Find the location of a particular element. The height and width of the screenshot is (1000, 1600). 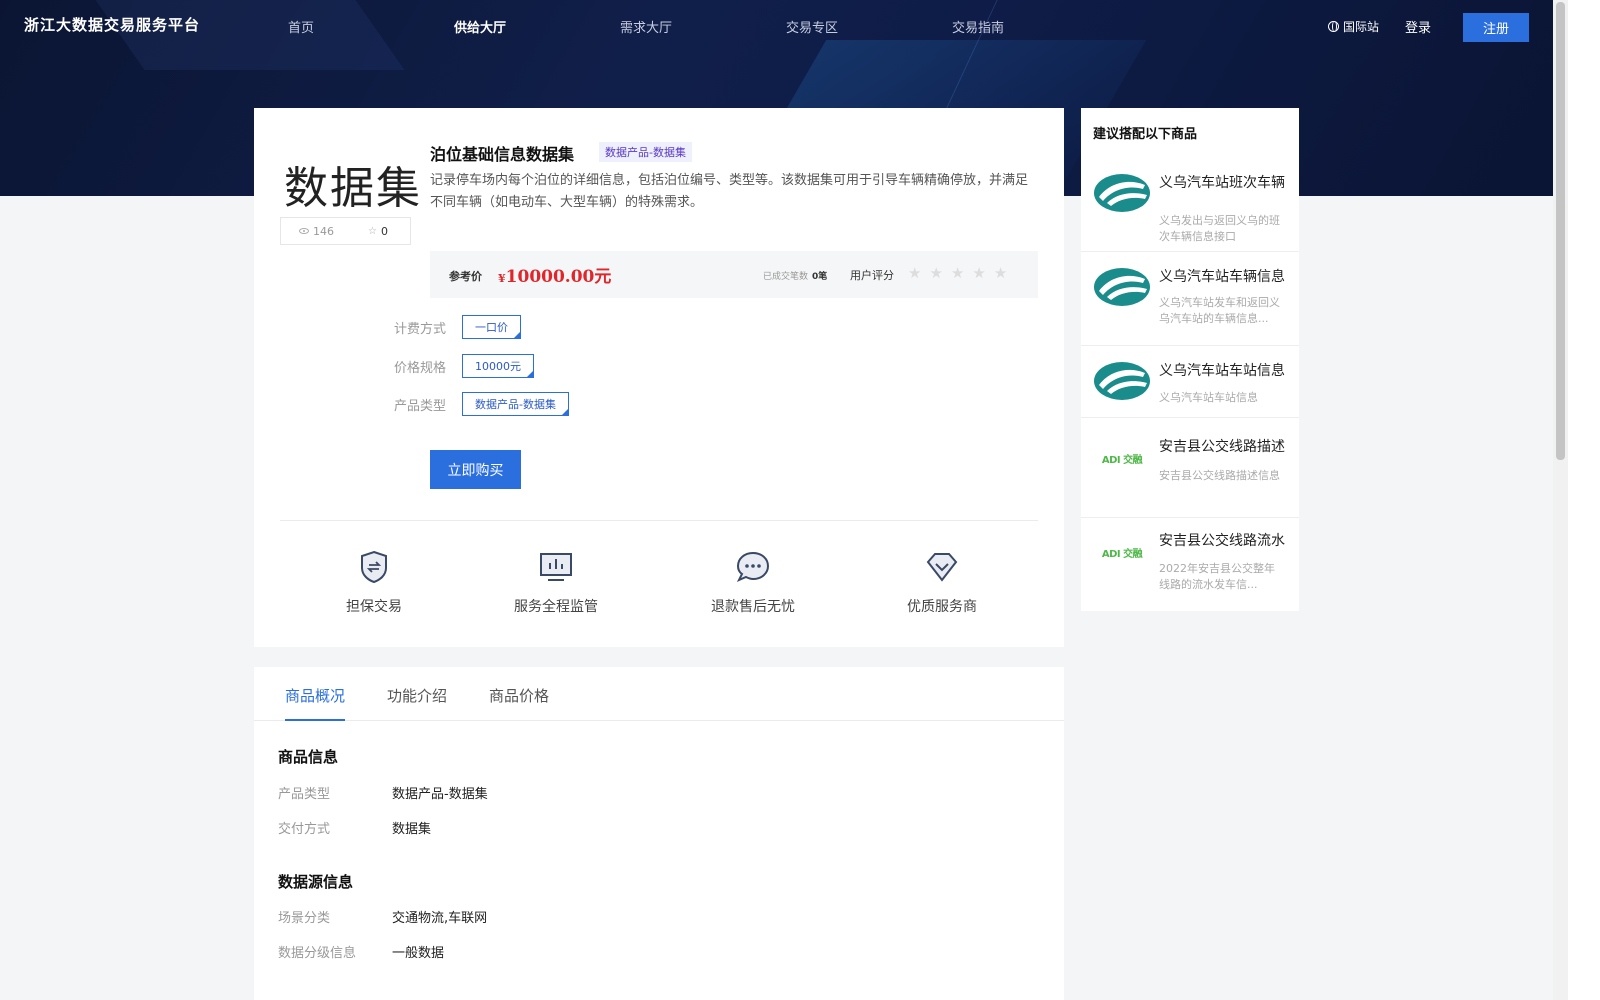

scrollbar-thumb is located at coordinates (1560, 231).